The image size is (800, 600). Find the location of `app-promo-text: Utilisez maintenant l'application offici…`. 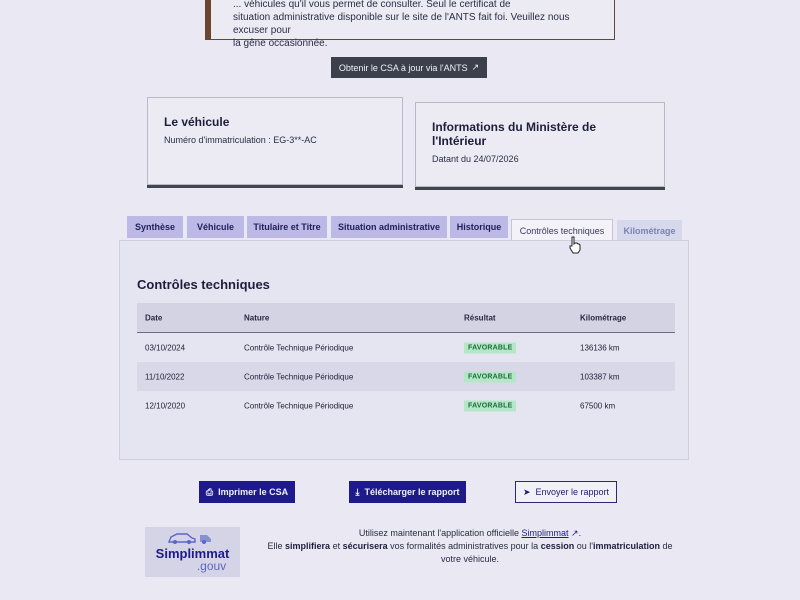

app-promo-text: Utilisez maintenant l'application offici… is located at coordinates (470, 546).